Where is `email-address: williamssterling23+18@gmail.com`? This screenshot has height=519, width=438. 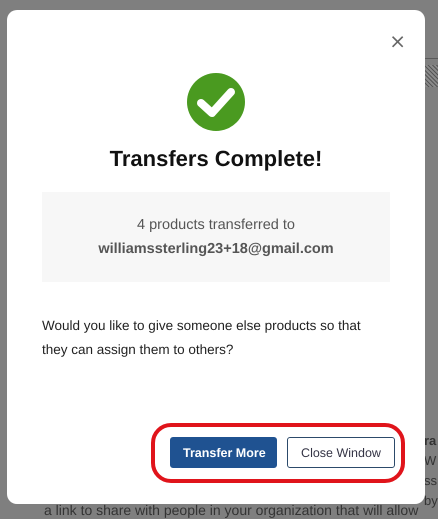 email-address: williamssterling23+18@gmail.com is located at coordinates (216, 249).